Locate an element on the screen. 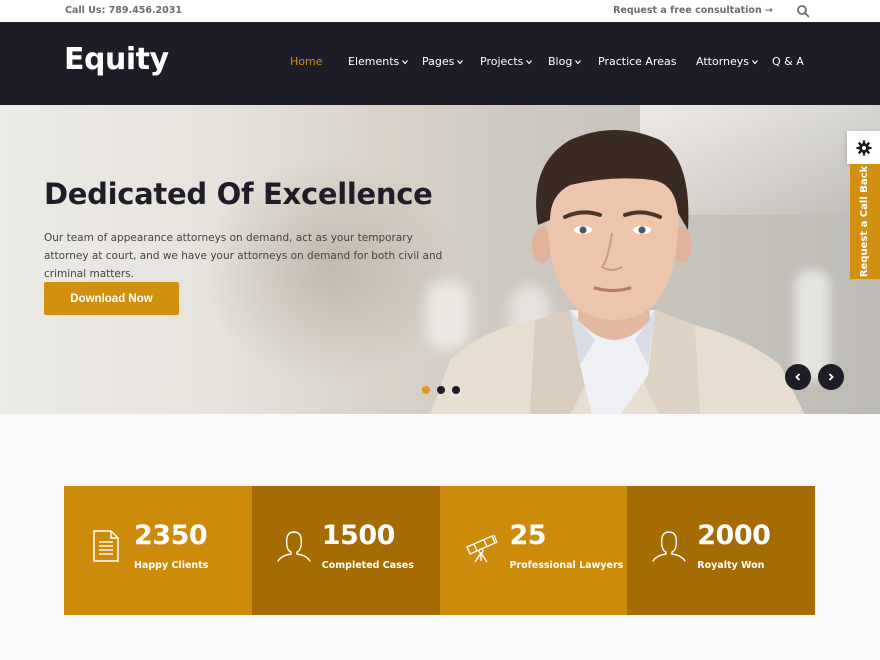 The image size is (880, 660). stat-label: Completed Cases is located at coordinates (367, 565).